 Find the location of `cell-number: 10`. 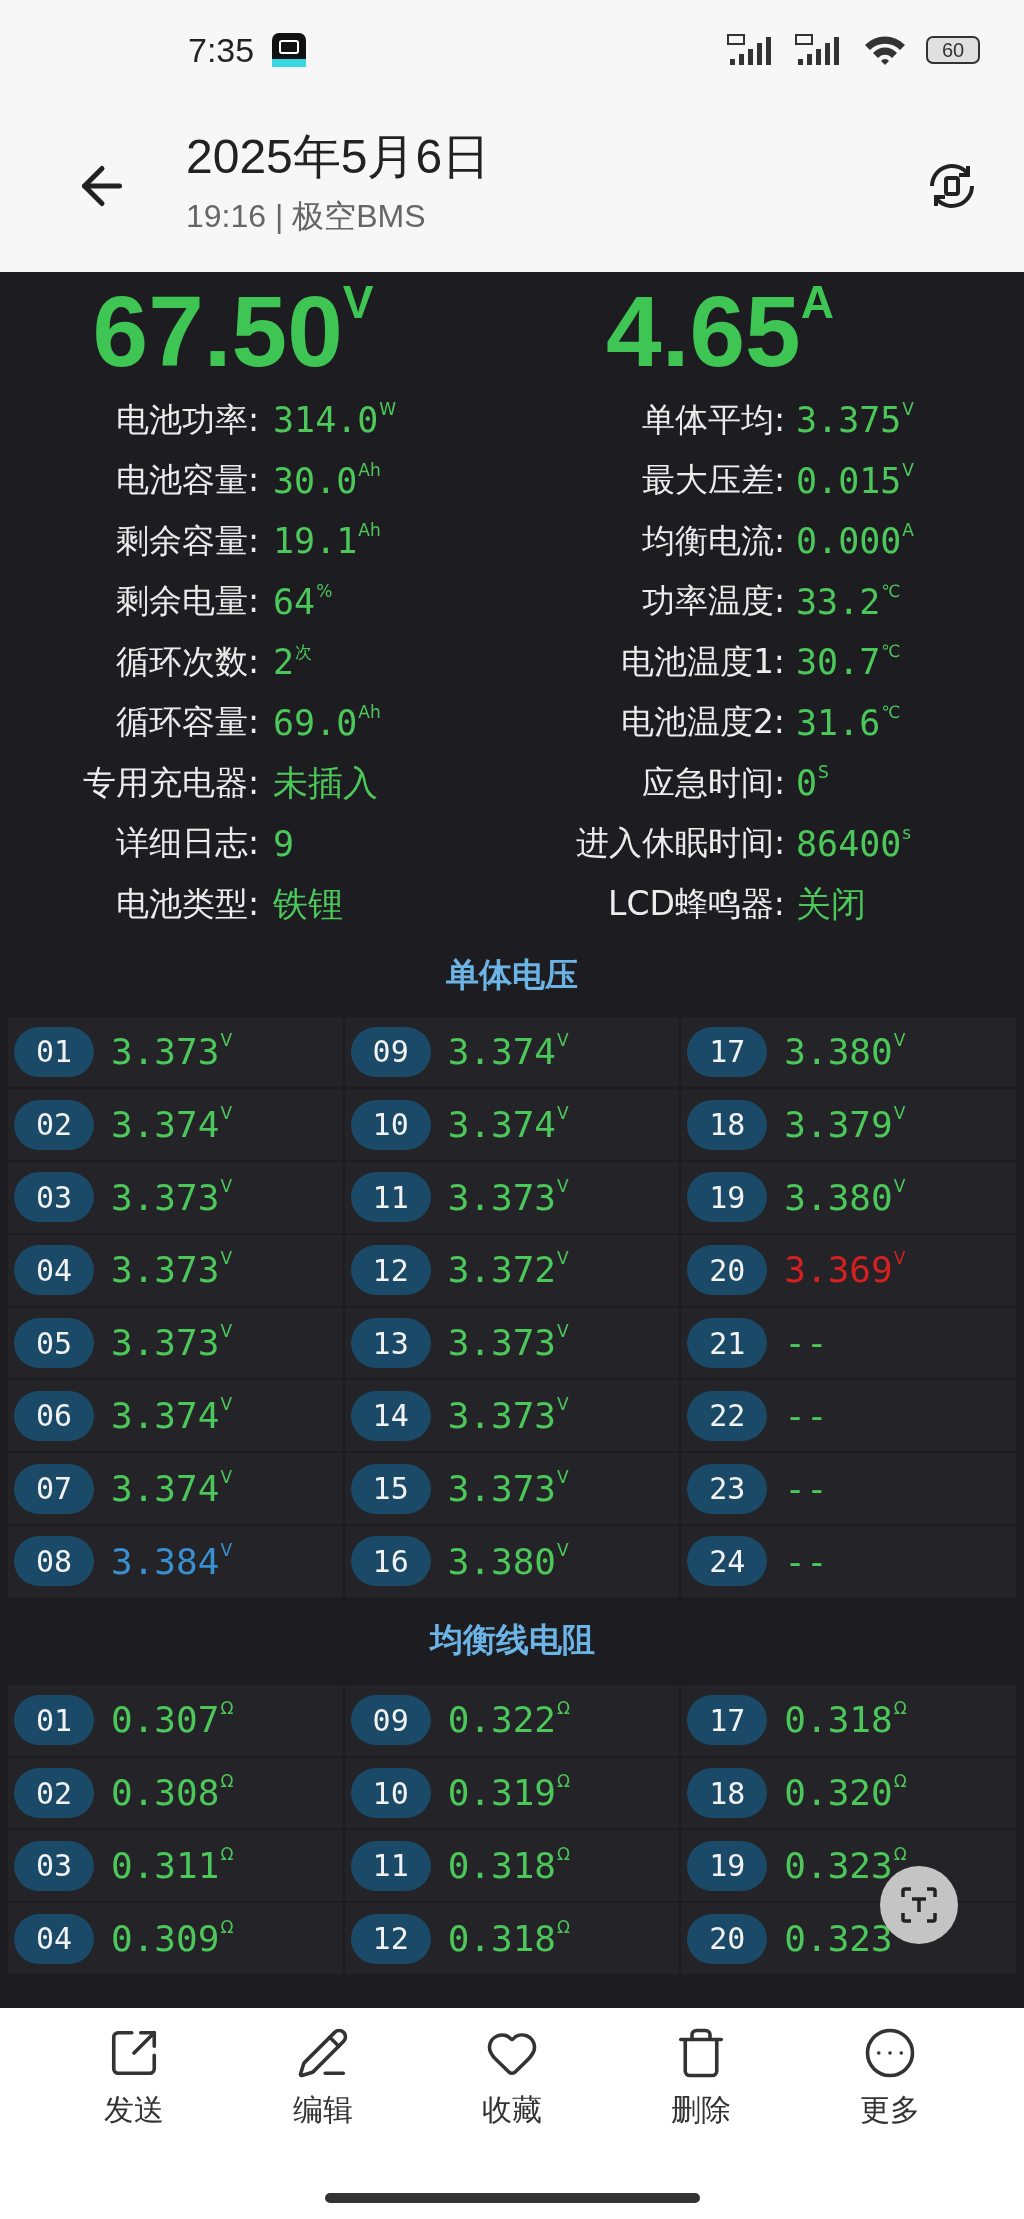

cell-number: 10 is located at coordinates (390, 1124).